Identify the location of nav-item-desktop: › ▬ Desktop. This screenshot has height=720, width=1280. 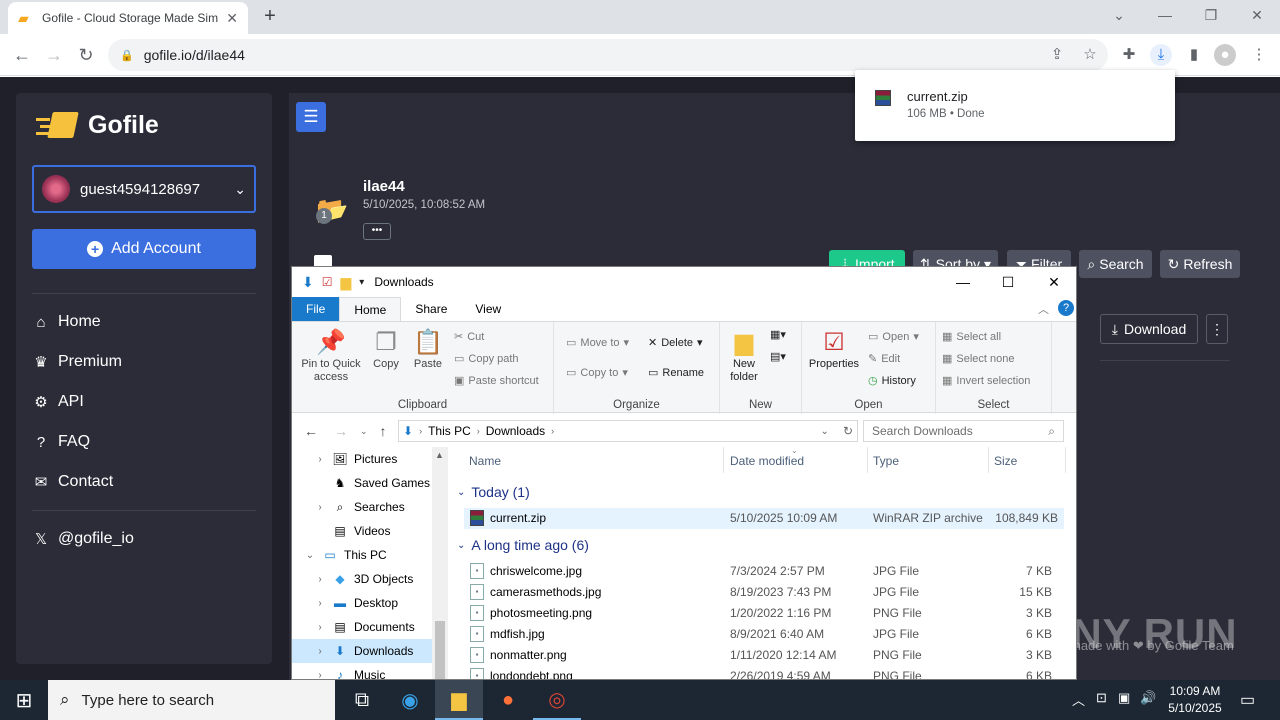
(362, 603).